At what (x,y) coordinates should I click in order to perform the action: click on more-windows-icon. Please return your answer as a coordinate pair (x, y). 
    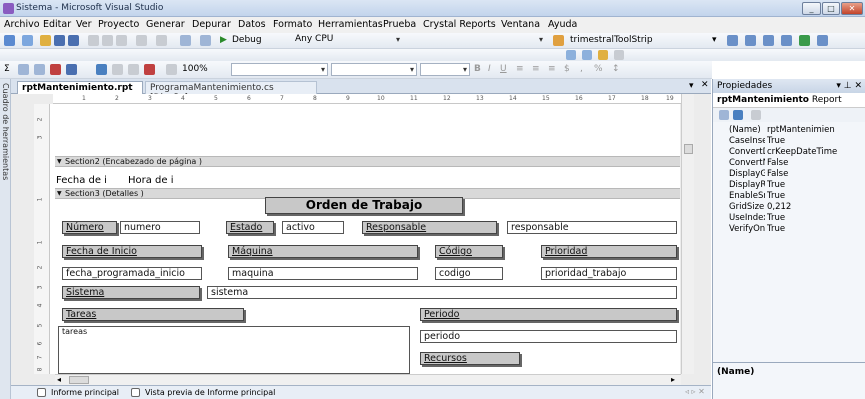
    Looking at the image, I should click on (822, 40).